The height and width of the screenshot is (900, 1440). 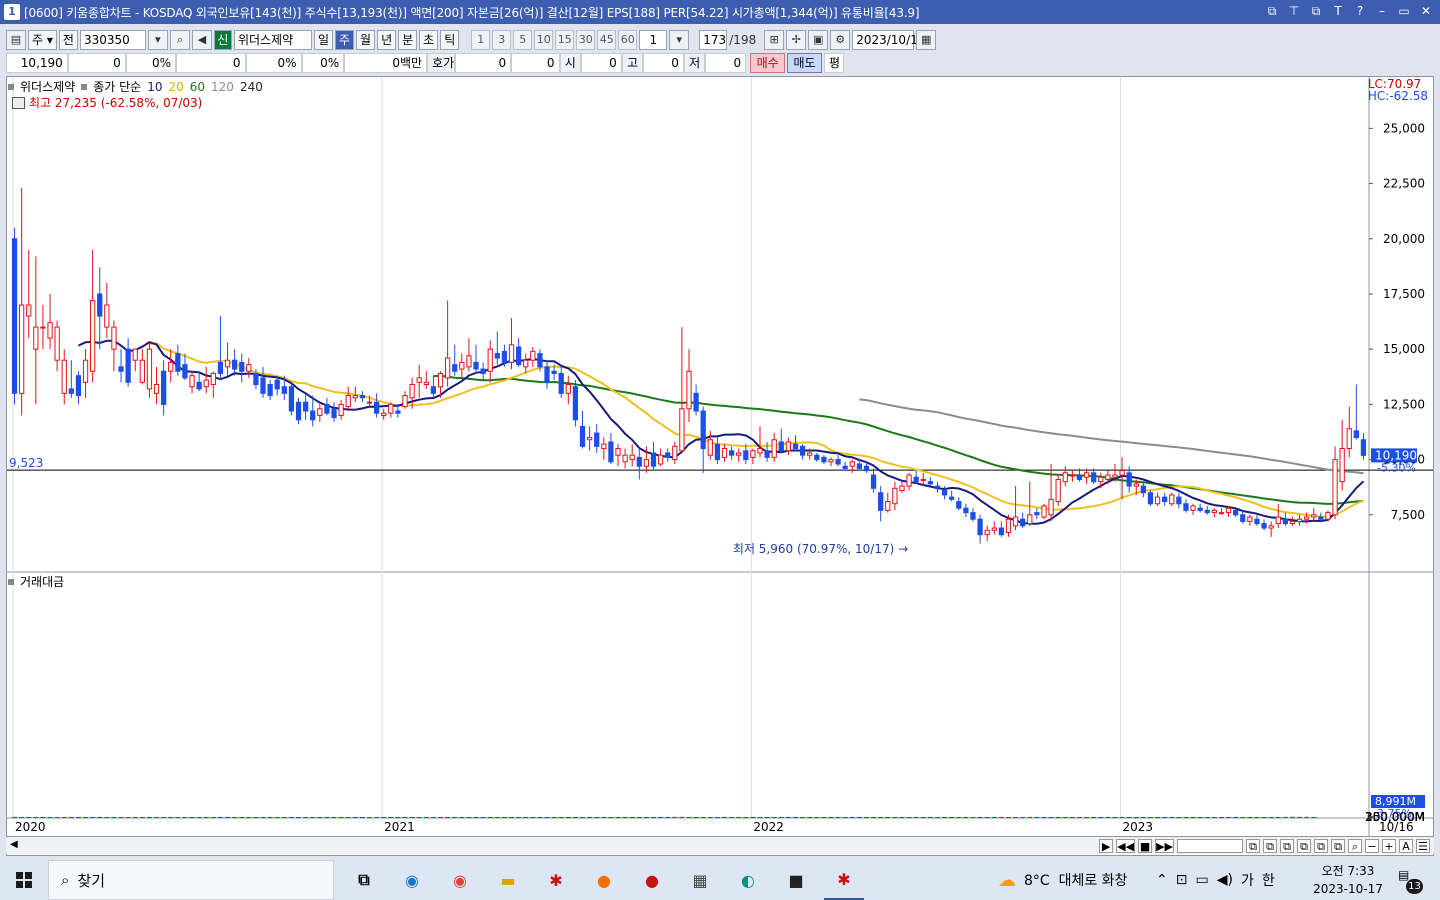 I want to click on close-icon: ✕, so click(x=1426, y=11).